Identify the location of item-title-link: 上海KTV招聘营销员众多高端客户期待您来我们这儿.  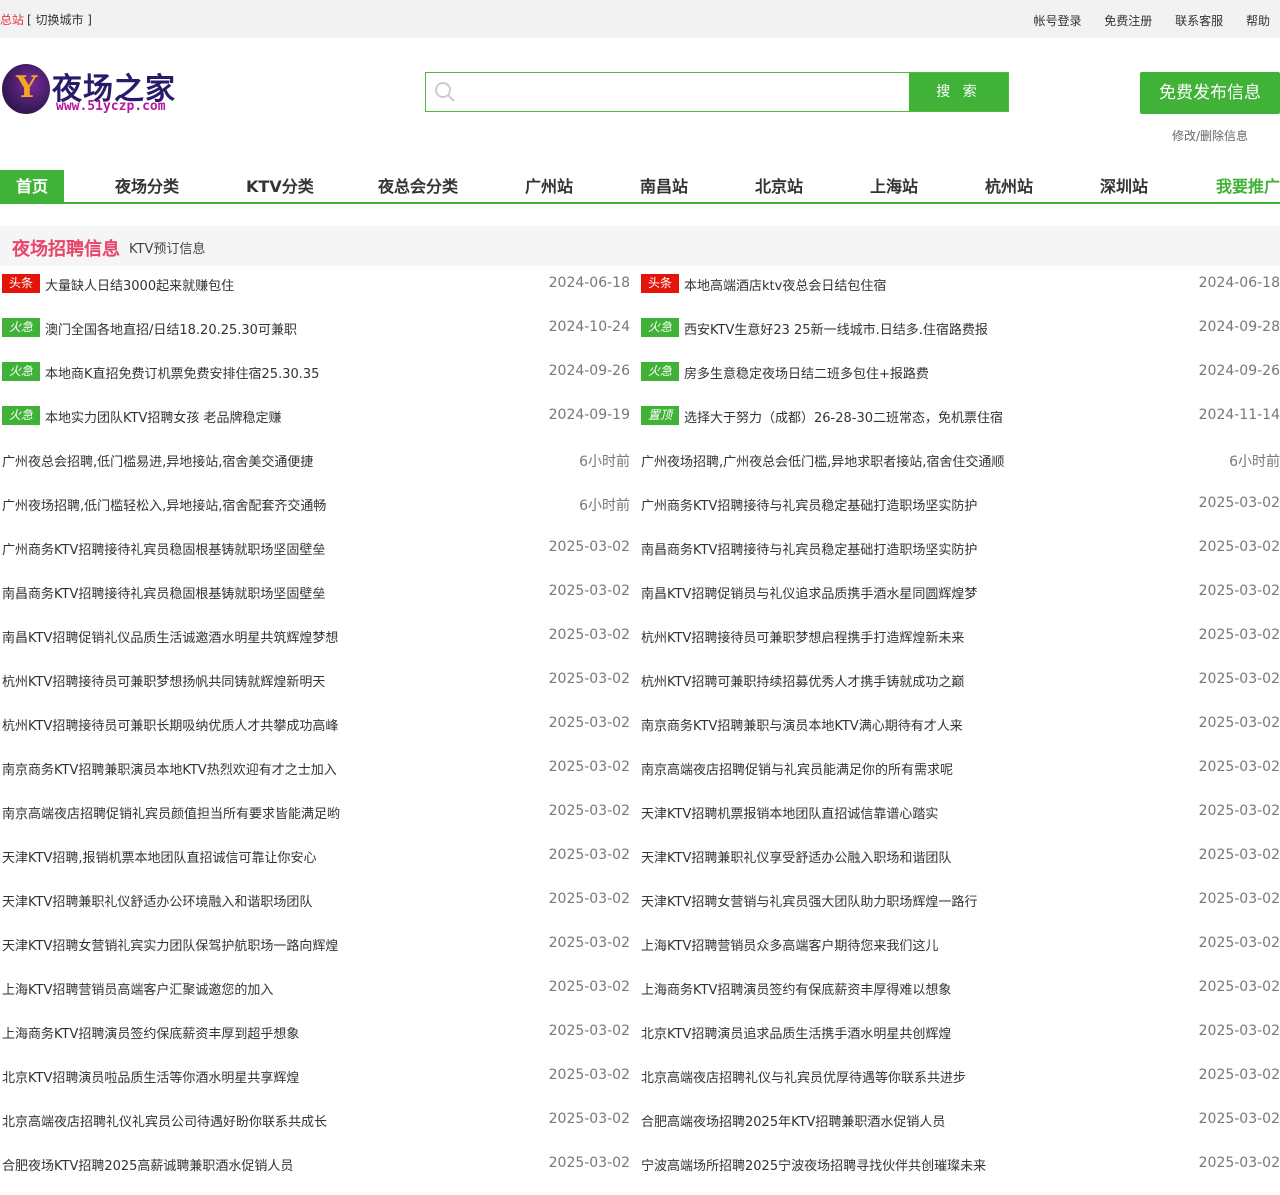
(789, 944).